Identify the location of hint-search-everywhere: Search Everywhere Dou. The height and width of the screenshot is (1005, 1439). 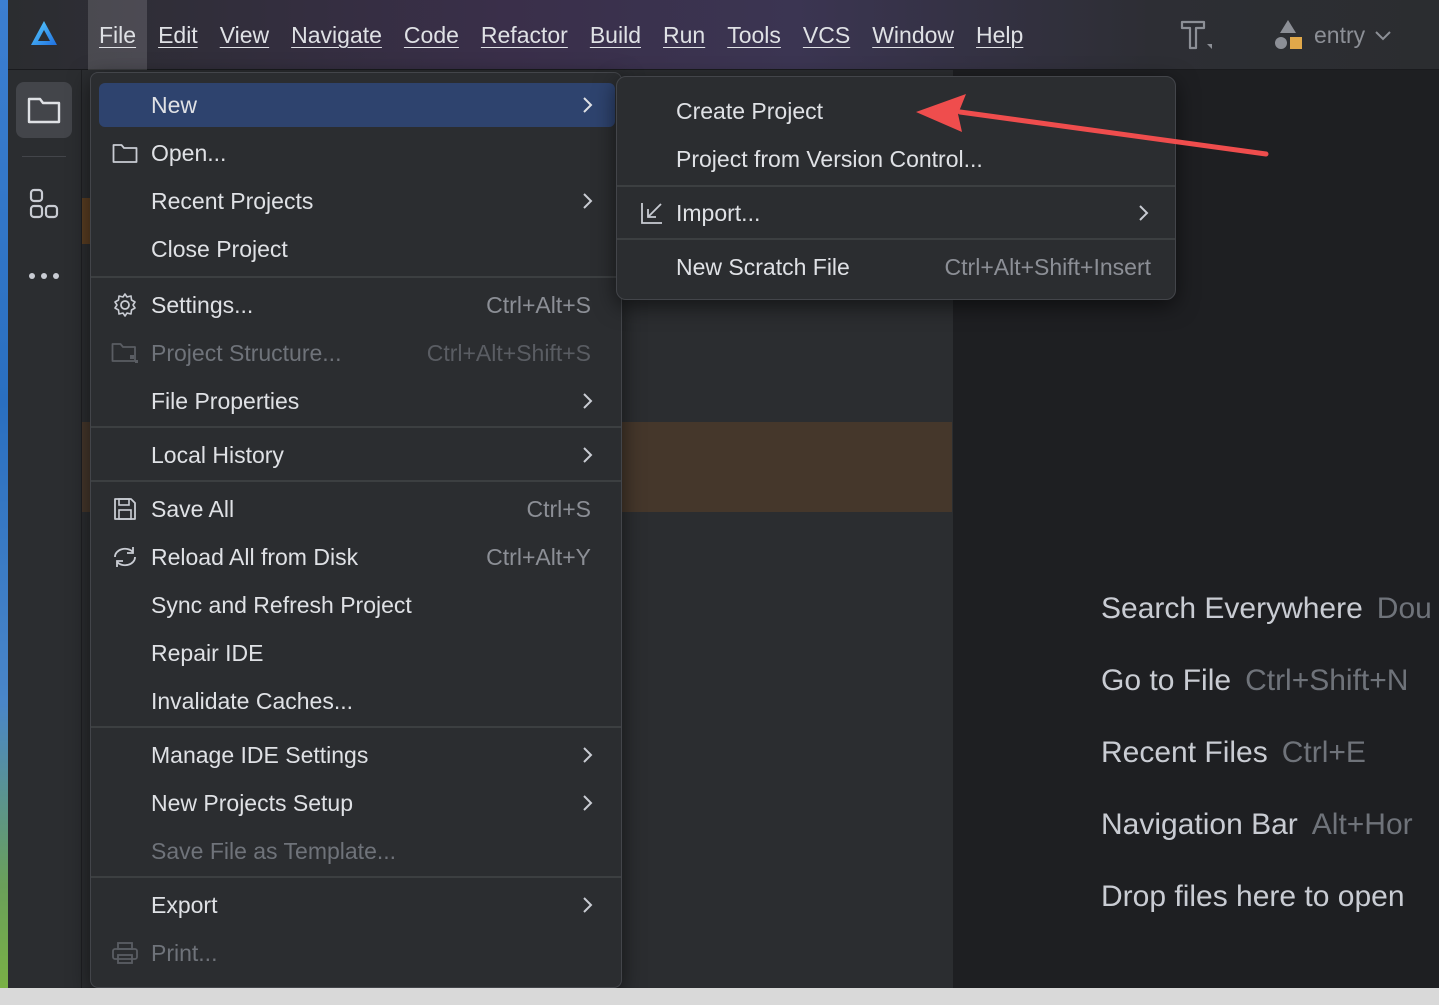
(1266, 609).